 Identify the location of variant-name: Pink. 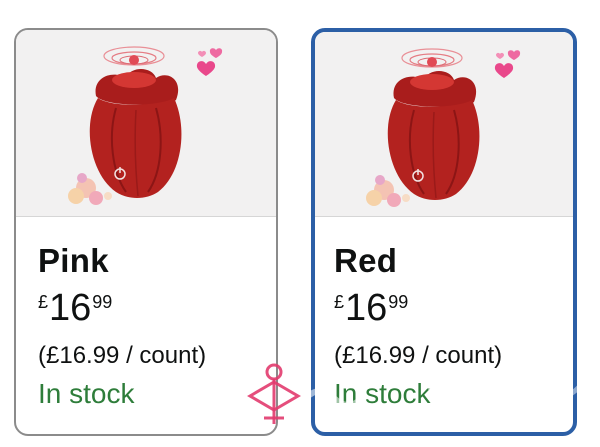
(73, 260).